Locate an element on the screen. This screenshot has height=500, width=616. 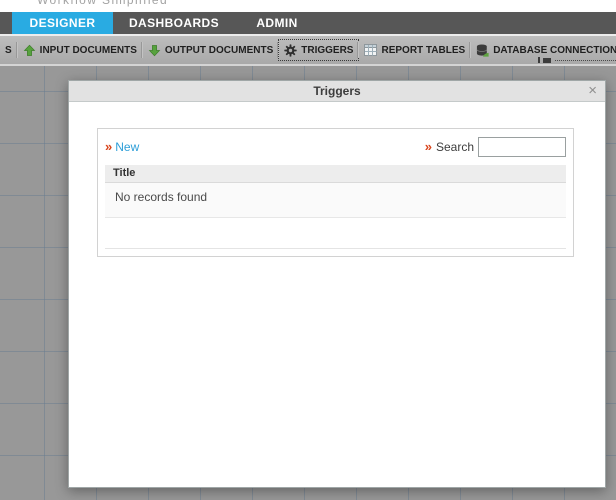
new-trigger-label: New is located at coordinates (127, 147).